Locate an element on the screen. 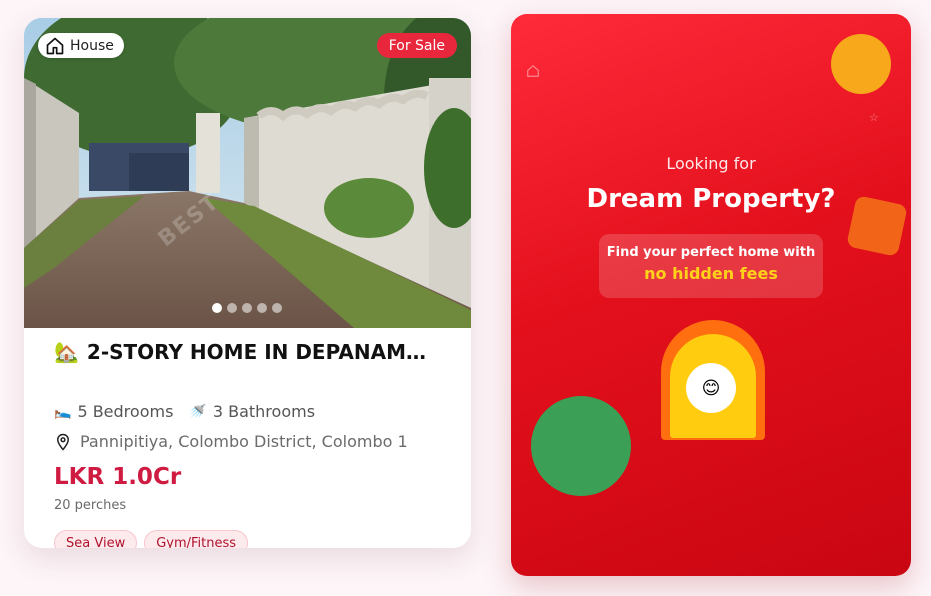 The image size is (931, 596). smiley-face-icon: 😊 is located at coordinates (711, 388).